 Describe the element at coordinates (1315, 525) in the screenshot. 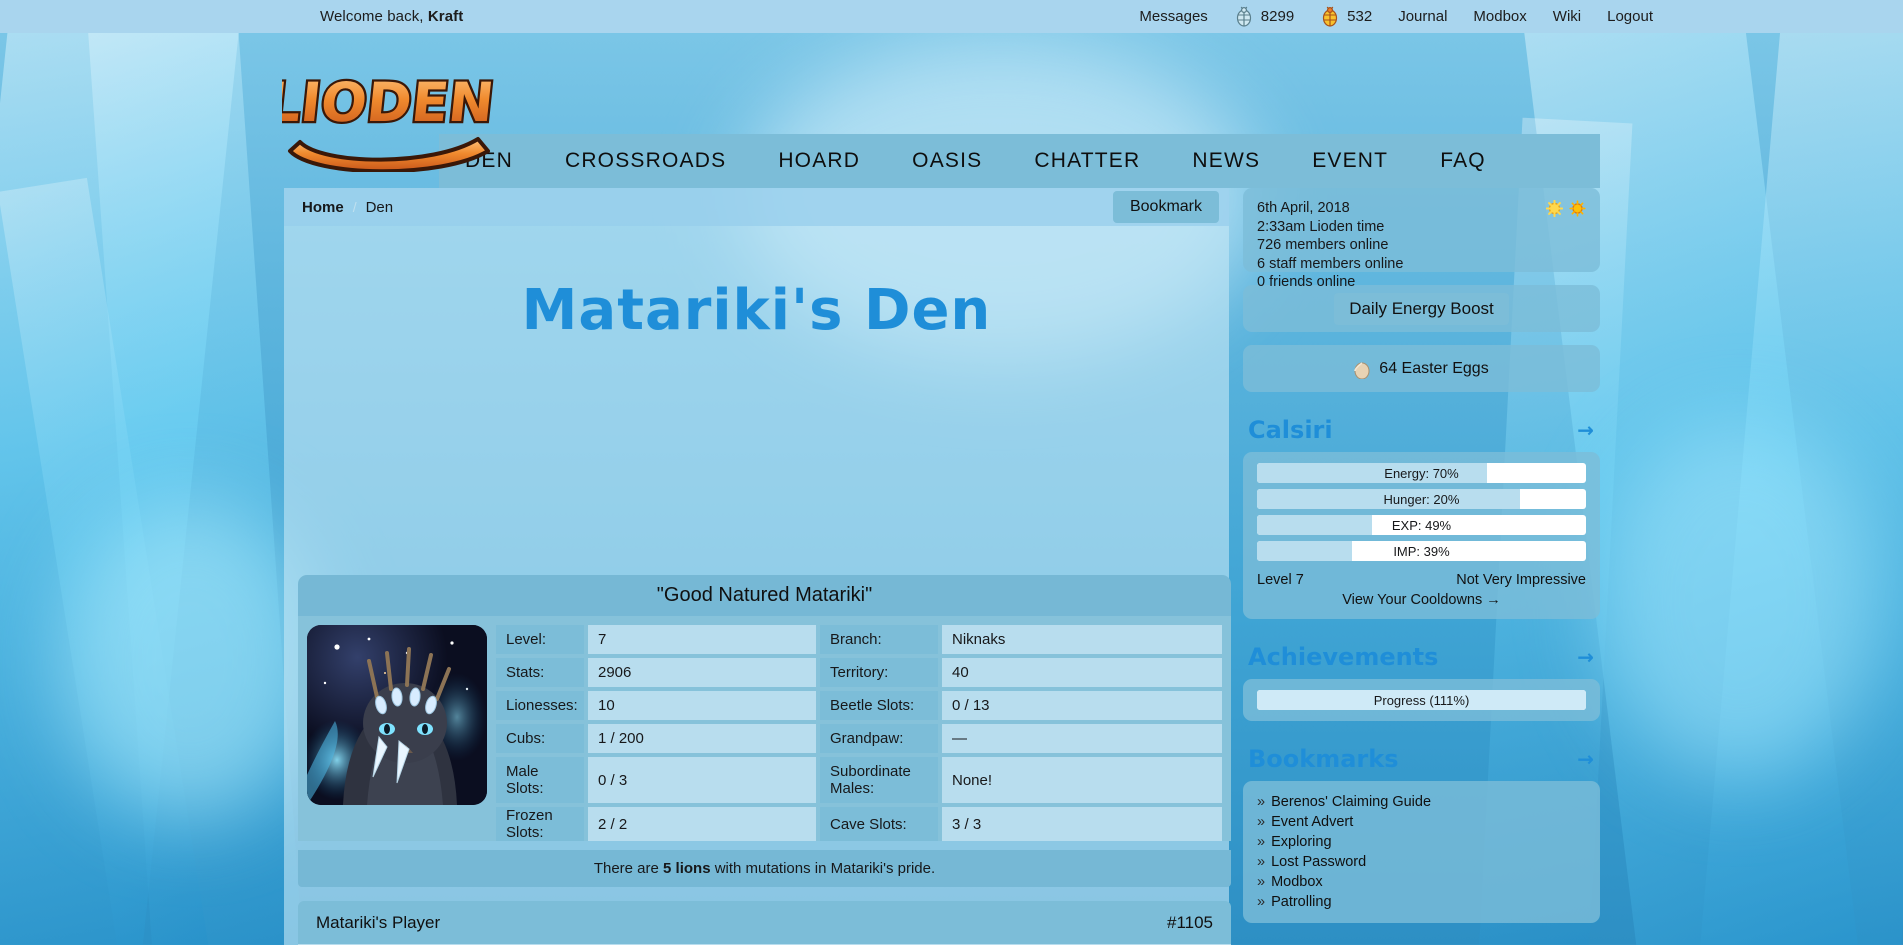

I see `exp-bar-fill` at that location.